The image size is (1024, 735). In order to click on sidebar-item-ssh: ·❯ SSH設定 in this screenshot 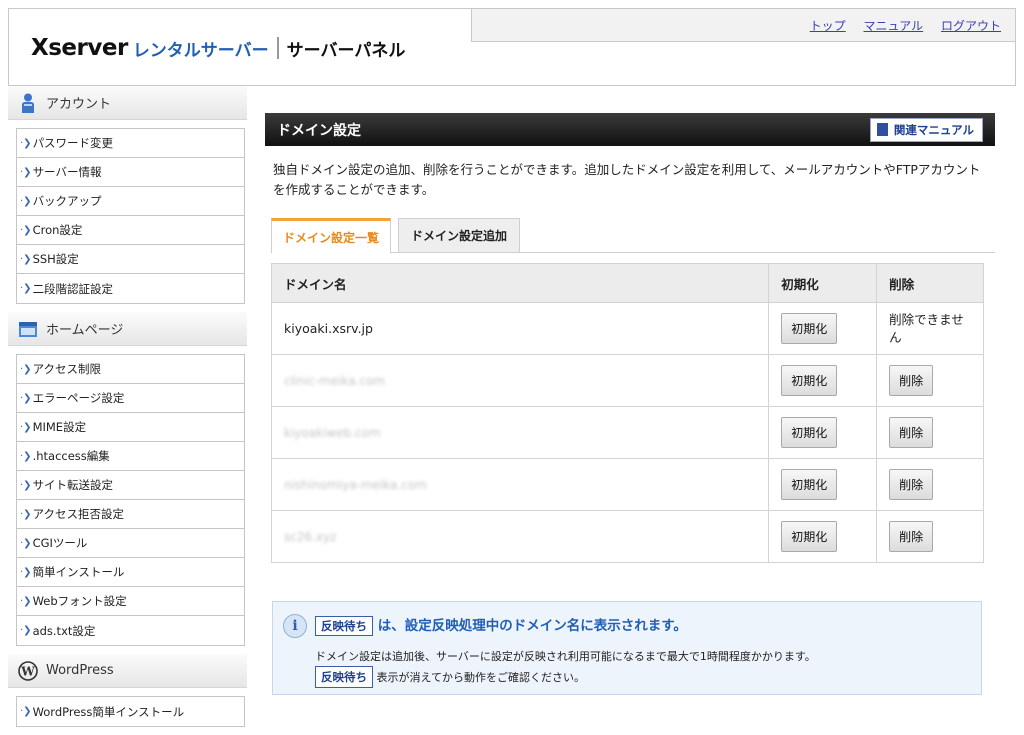, I will do `click(130, 259)`.